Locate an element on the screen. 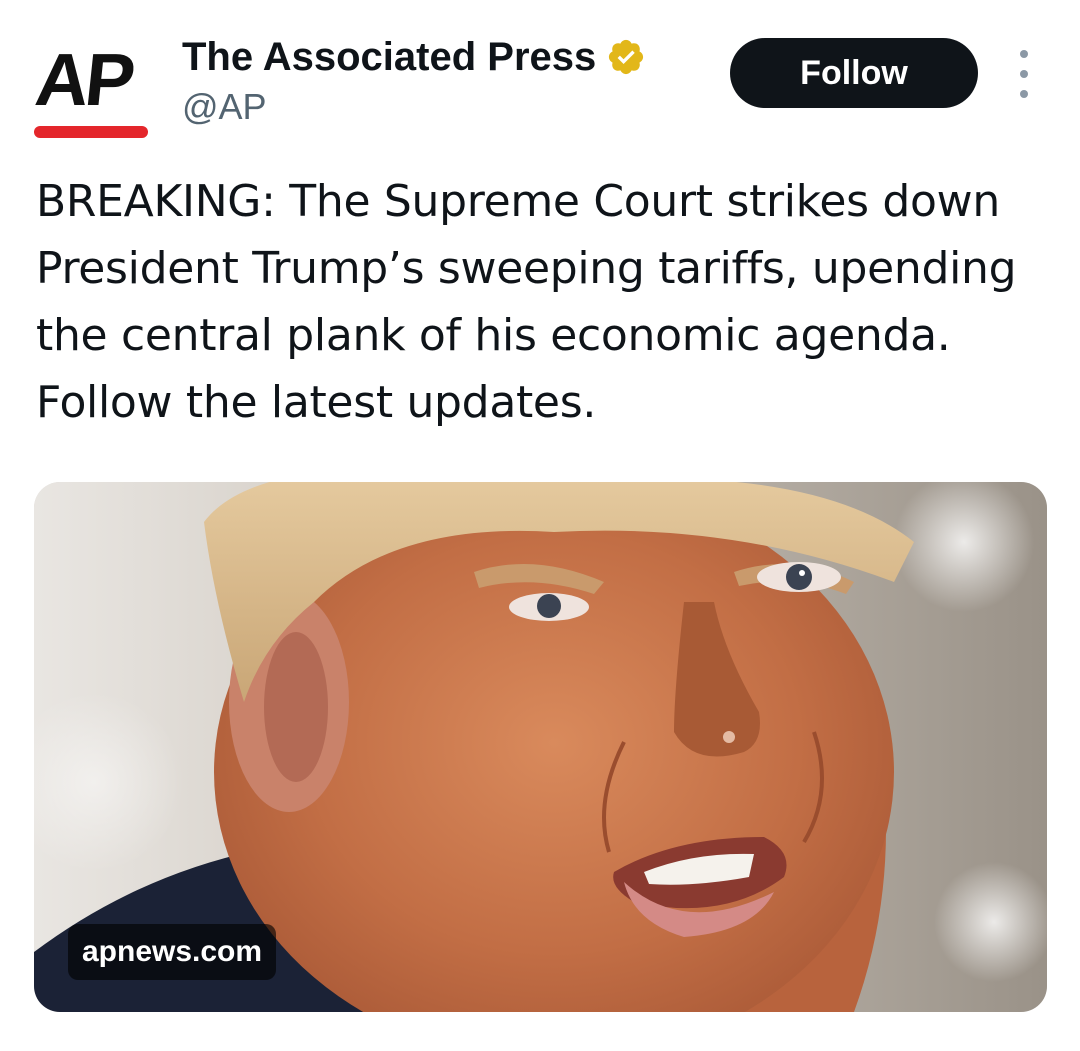  ap-logo-underline is located at coordinates (91, 132).